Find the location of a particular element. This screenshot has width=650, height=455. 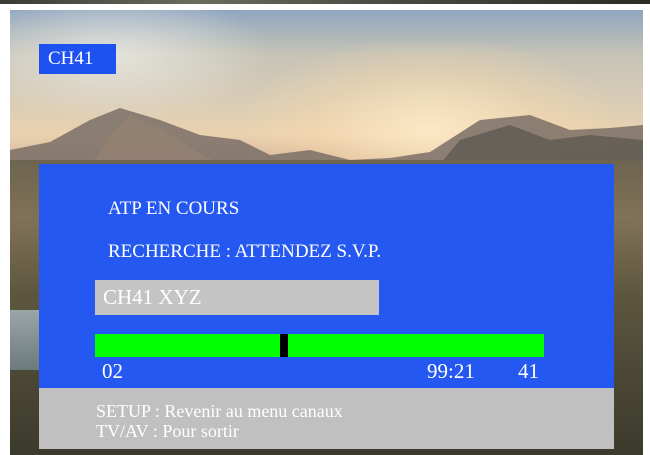

search-progress-bar is located at coordinates (319, 345).